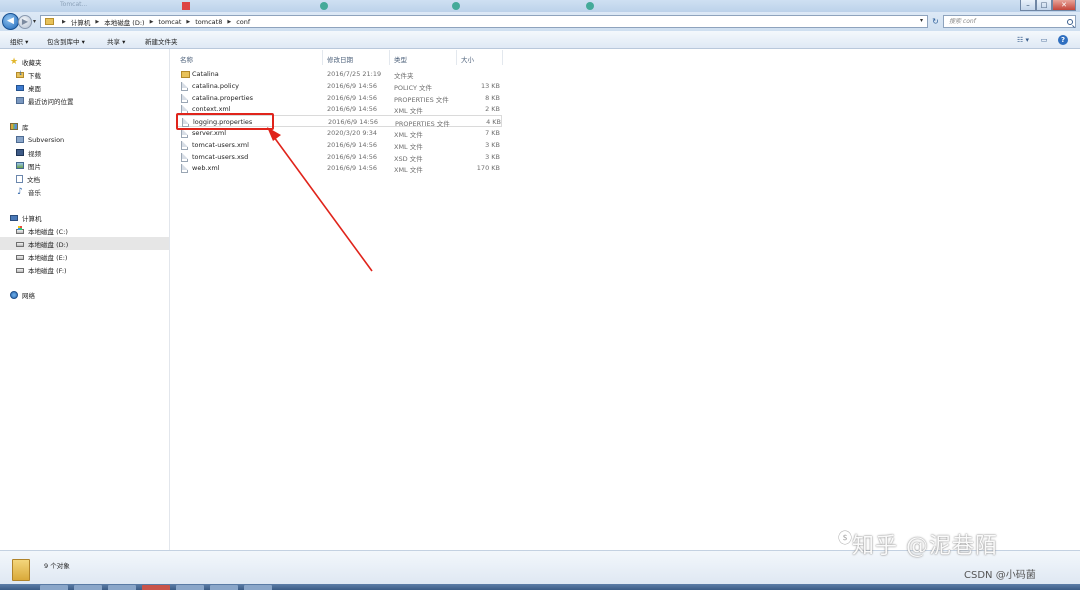 The image size is (1080, 590). Describe the element at coordinates (57, 566) in the screenshot. I see `item-count: 9 个对象` at that location.